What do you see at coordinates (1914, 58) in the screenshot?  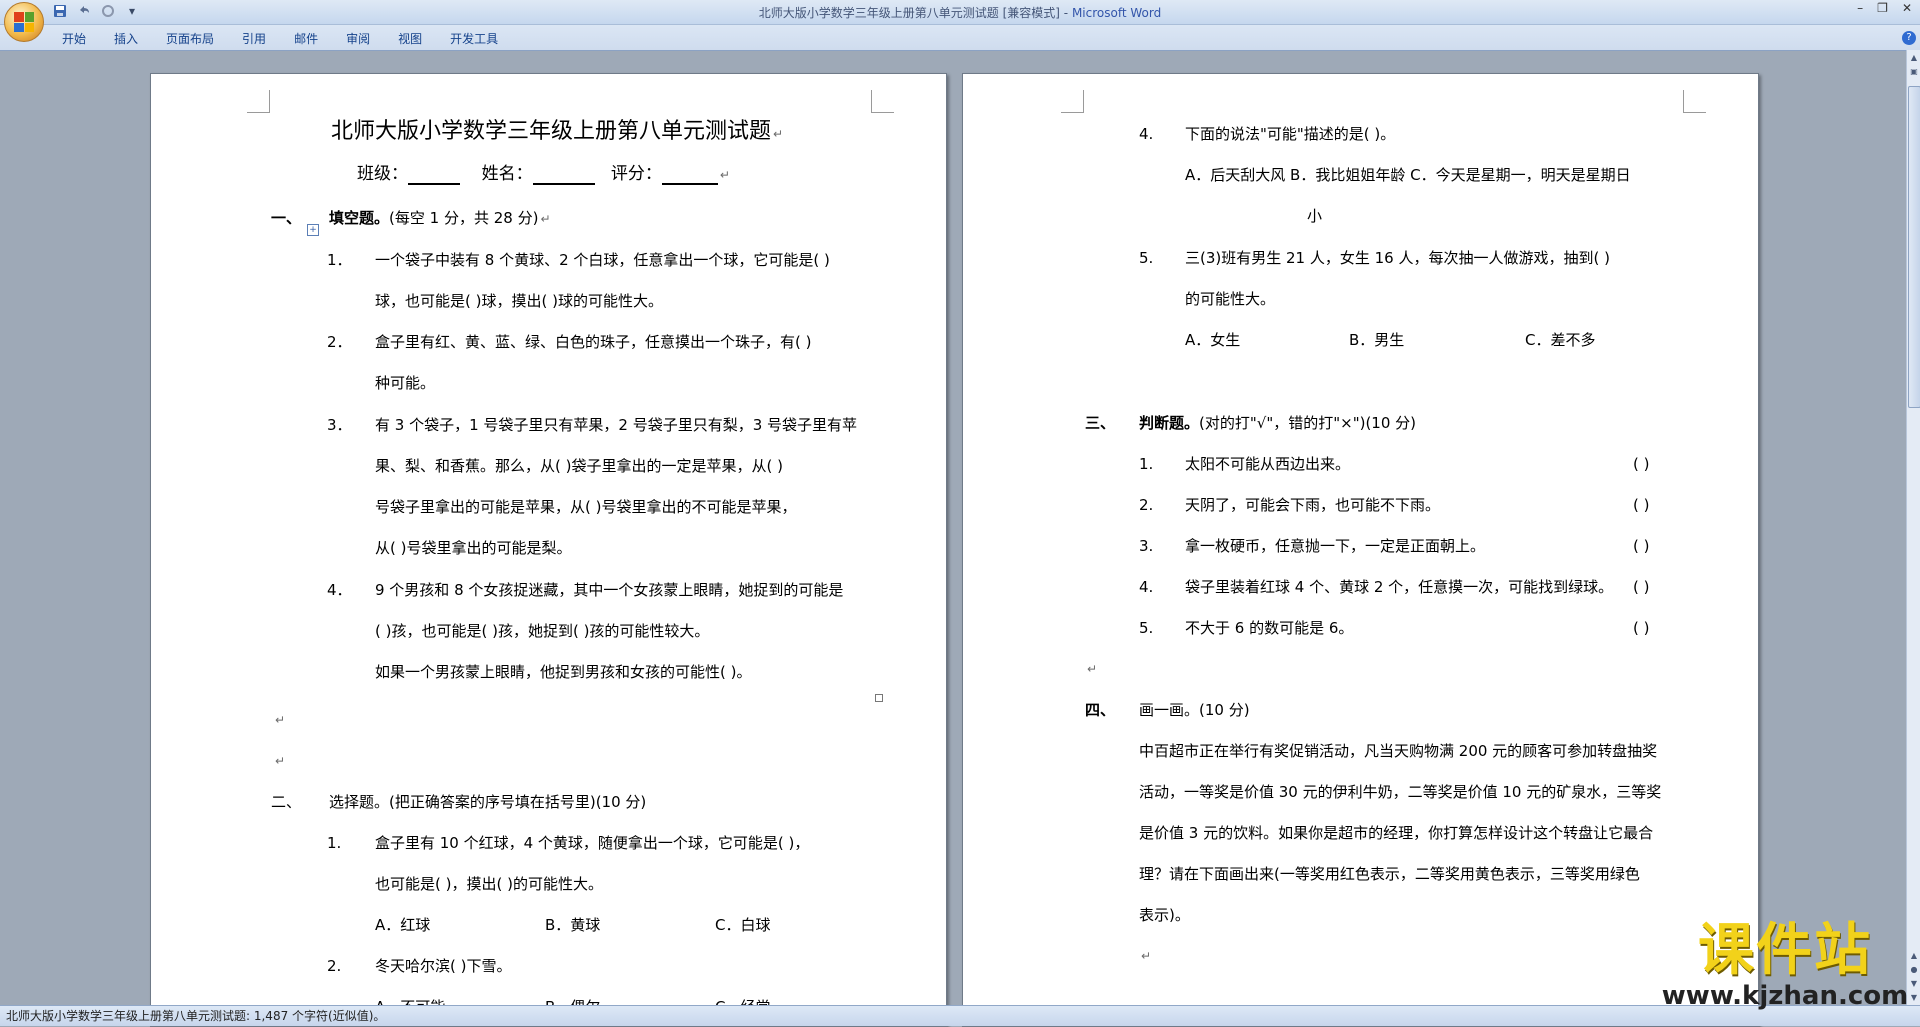 I see `scroll-up-icon: ▲` at bounding box center [1914, 58].